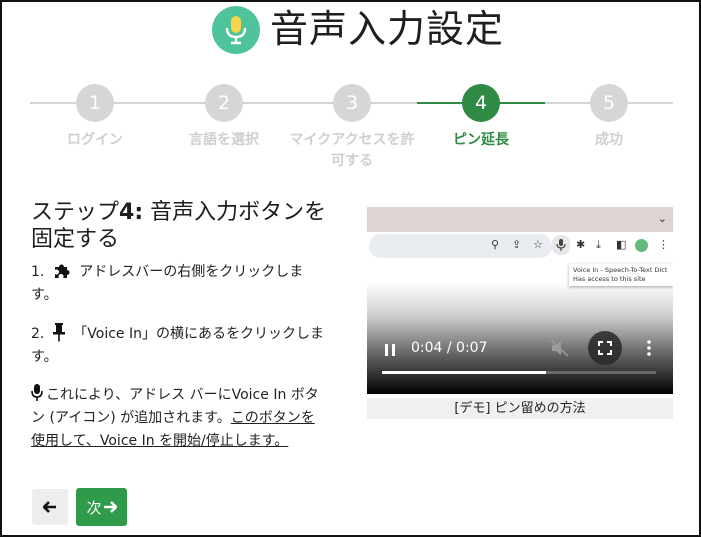  Describe the element at coordinates (95, 140) in the screenshot. I see `step-1-label: ログイン` at that location.